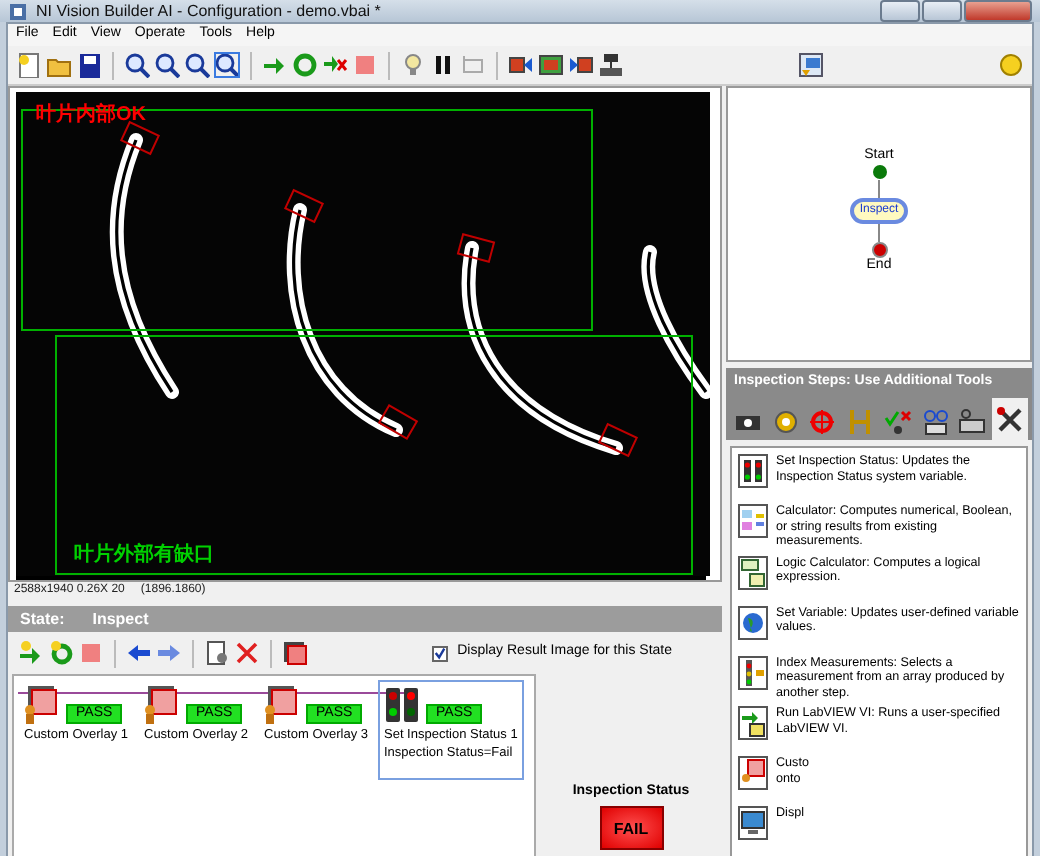 Image resolution: width=1040 pixels, height=856 pixels. What do you see at coordinates (631, 828) in the screenshot?
I see `fail-indicator: FAIL` at bounding box center [631, 828].